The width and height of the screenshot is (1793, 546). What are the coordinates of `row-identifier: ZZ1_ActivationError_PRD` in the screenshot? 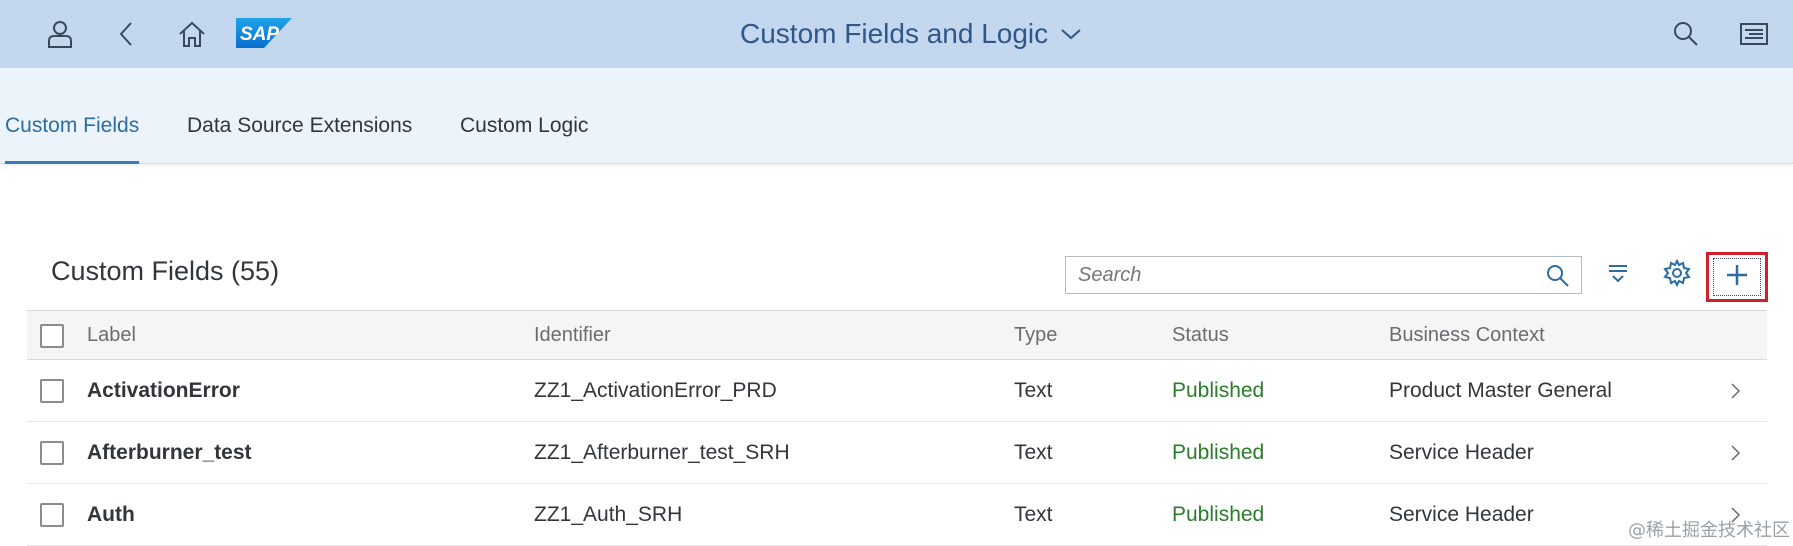 It's located at (655, 390).